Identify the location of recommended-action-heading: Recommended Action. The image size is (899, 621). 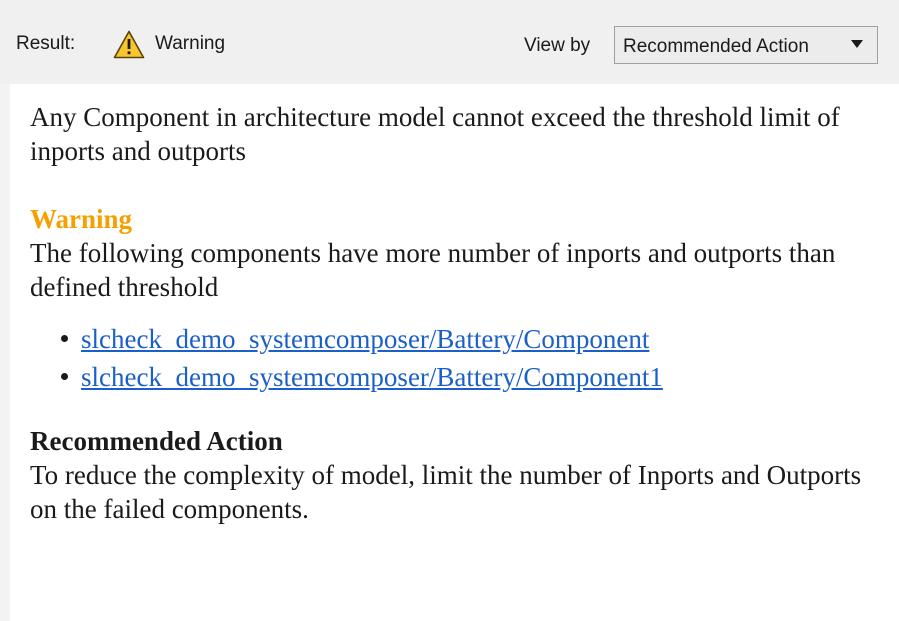
(156, 441).